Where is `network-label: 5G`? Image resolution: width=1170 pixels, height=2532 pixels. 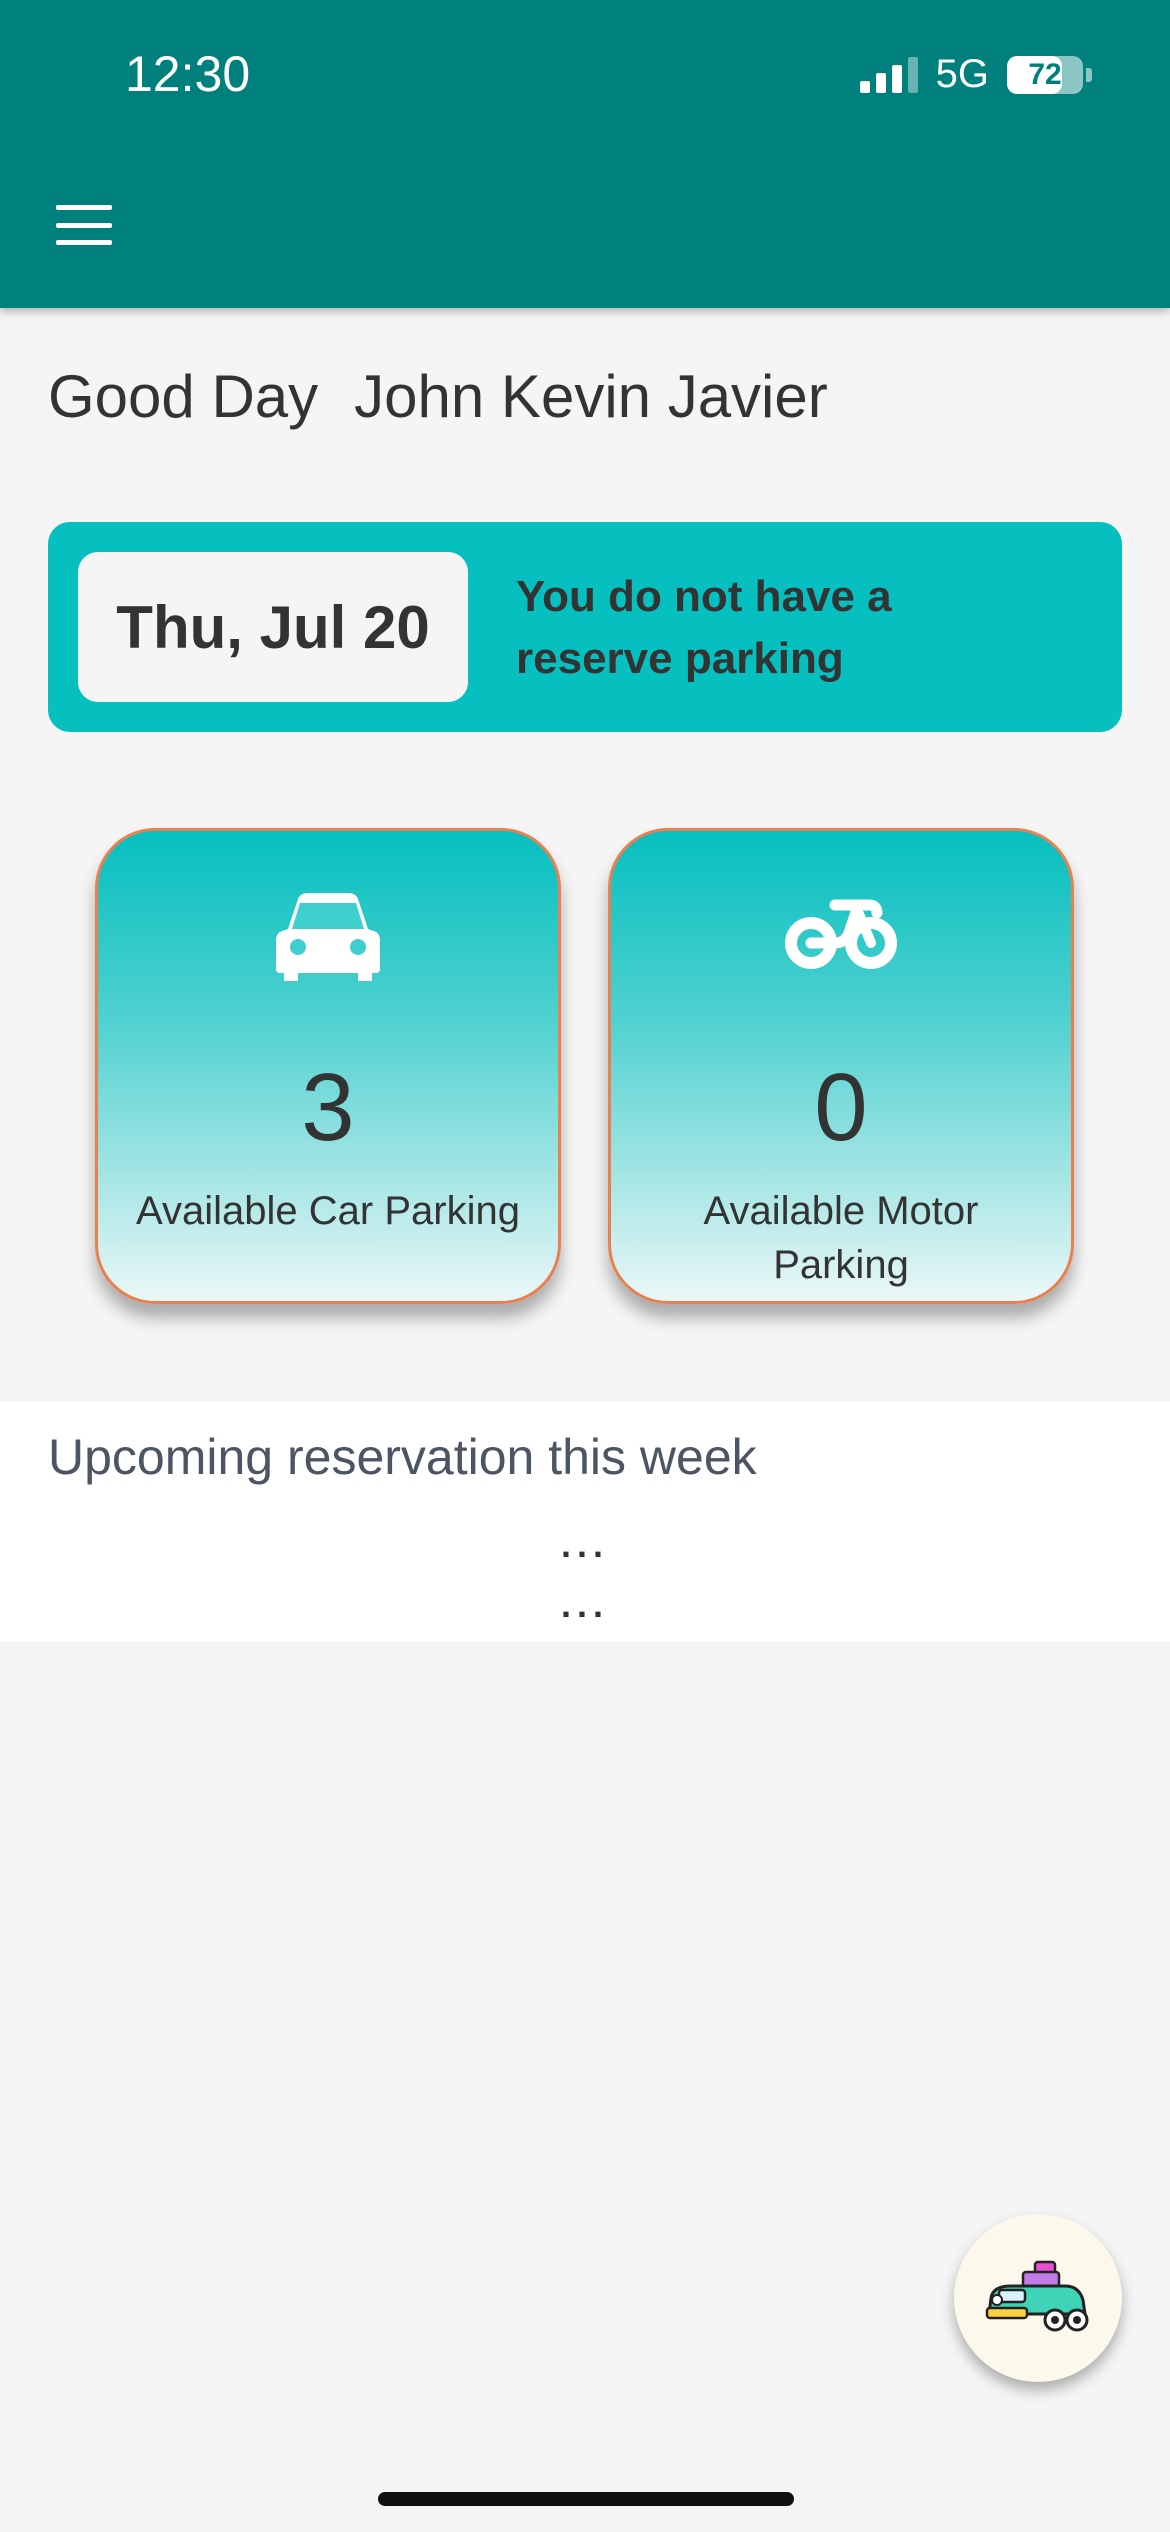
network-label: 5G is located at coordinates (962, 74).